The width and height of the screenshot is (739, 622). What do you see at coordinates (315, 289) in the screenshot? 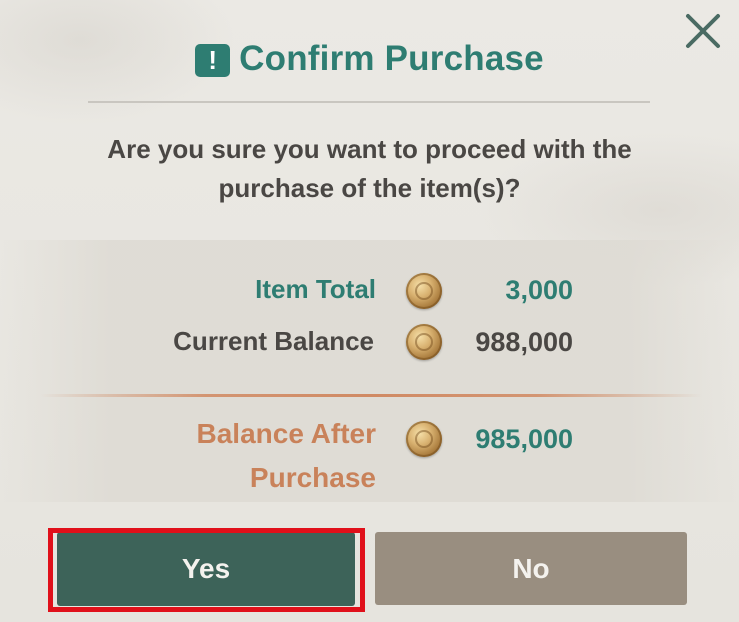
I see `item-total-label: Item Total` at bounding box center [315, 289].